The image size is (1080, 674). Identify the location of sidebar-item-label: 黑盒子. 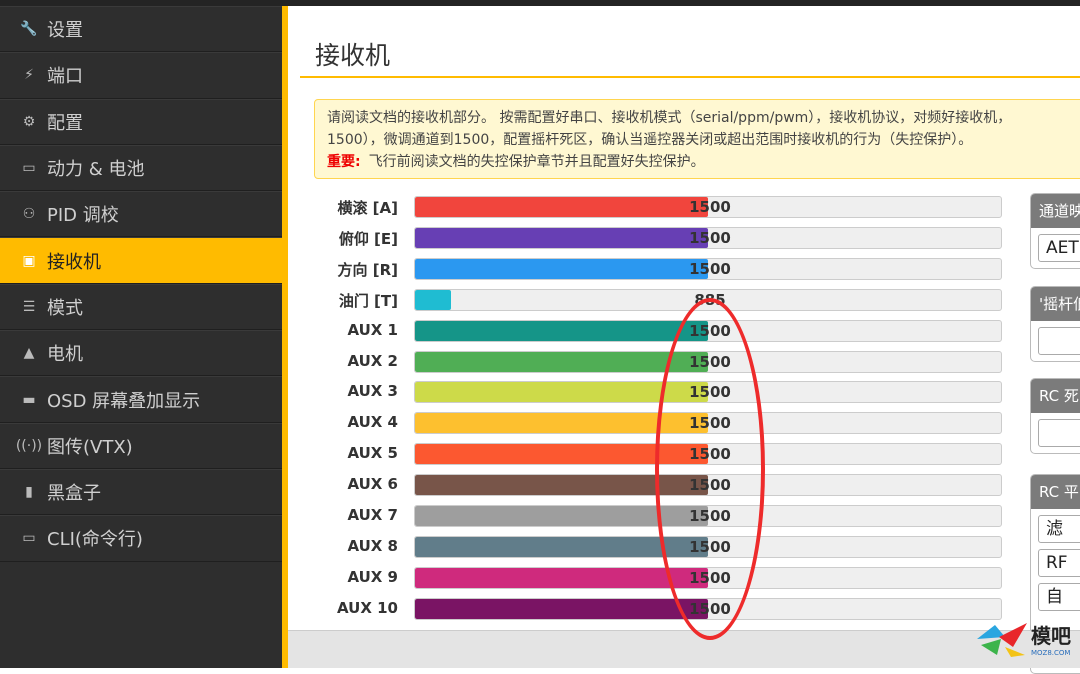
(74, 494).